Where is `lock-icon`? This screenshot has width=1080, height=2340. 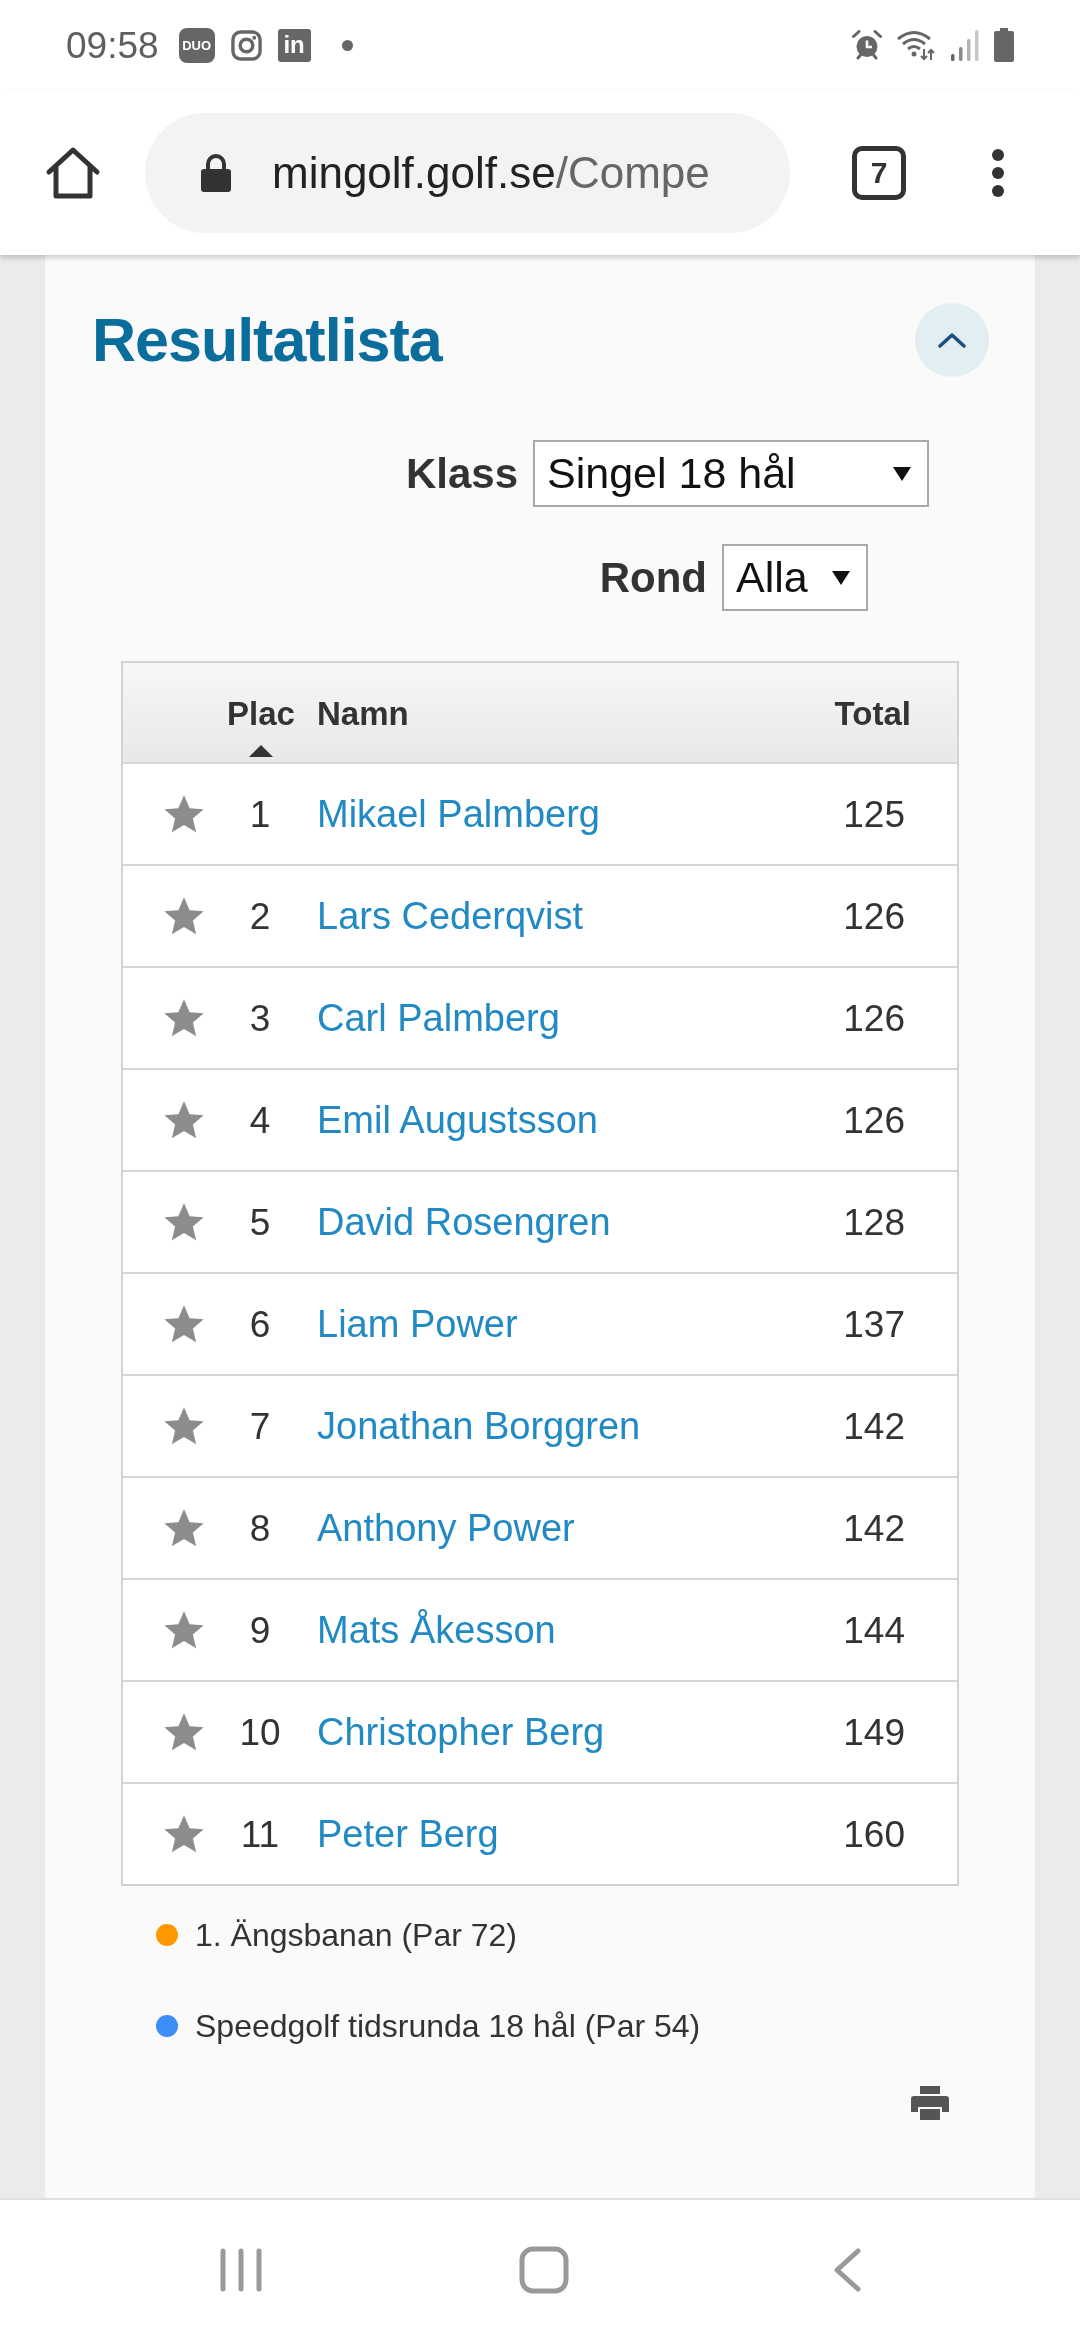 lock-icon is located at coordinates (216, 172).